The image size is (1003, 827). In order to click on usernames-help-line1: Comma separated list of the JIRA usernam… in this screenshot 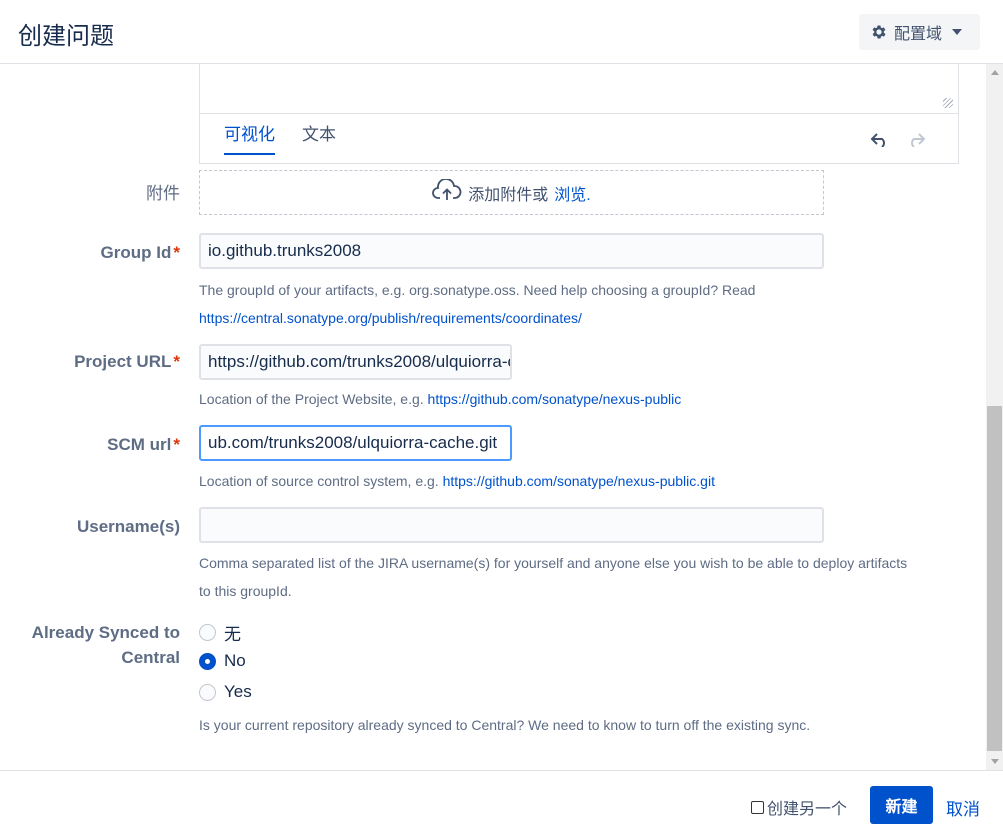, I will do `click(553, 563)`.